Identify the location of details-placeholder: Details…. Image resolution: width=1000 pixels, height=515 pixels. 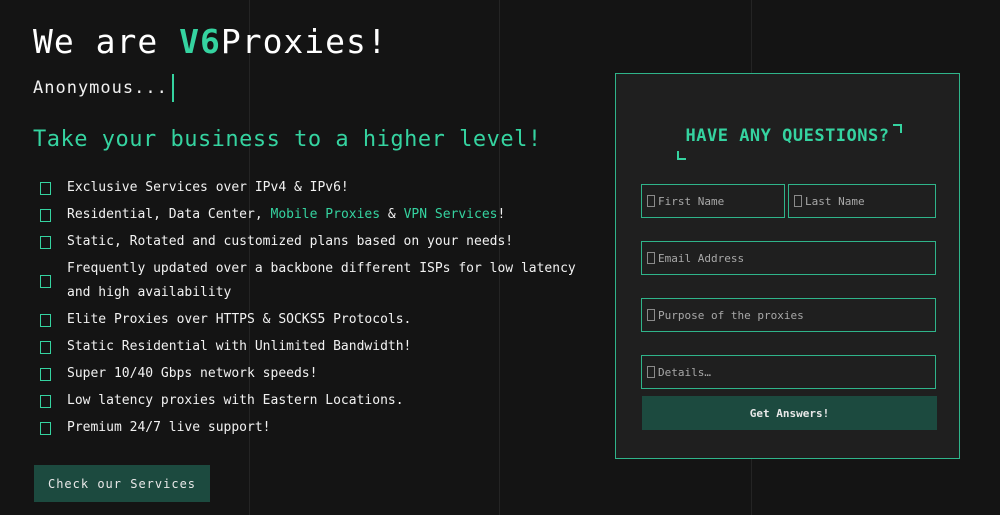
(684, 372).